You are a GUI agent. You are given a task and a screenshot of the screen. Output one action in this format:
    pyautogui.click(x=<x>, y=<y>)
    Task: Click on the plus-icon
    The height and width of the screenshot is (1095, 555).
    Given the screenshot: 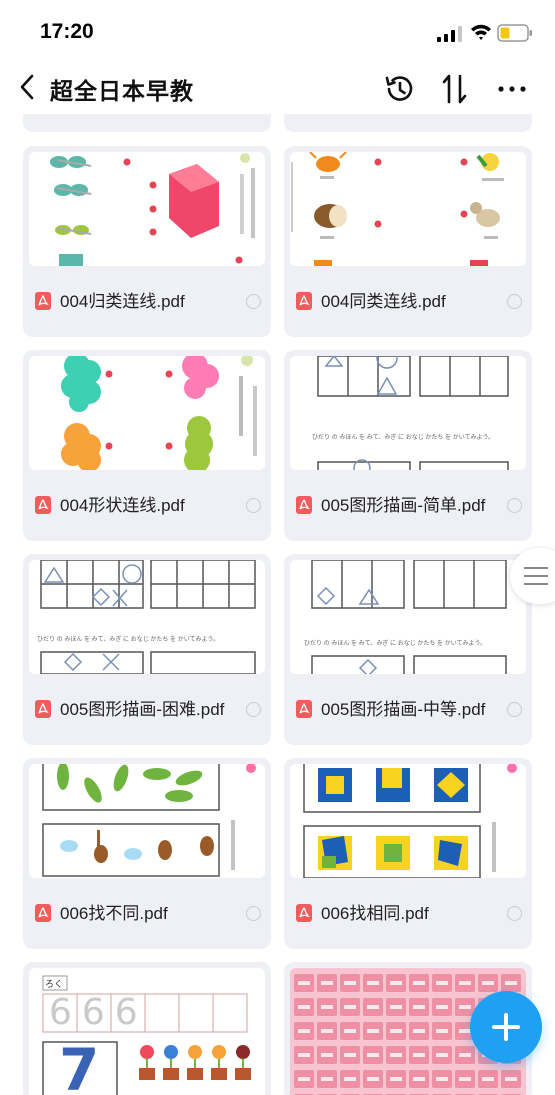 What is the action you would take?
    pyautogui.click(x=506, y=1027)
    